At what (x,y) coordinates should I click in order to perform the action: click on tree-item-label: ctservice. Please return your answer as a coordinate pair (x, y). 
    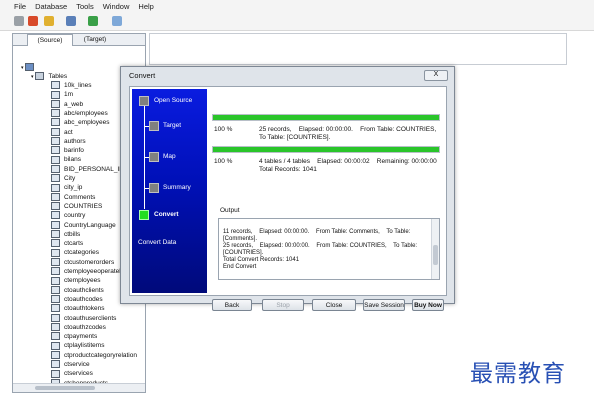
    Looking at the image, I should click on (77, 364).